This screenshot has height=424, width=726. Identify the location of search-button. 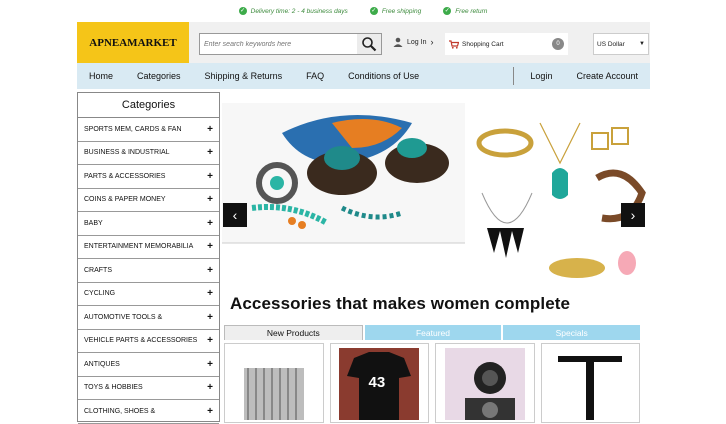
(369, 44).